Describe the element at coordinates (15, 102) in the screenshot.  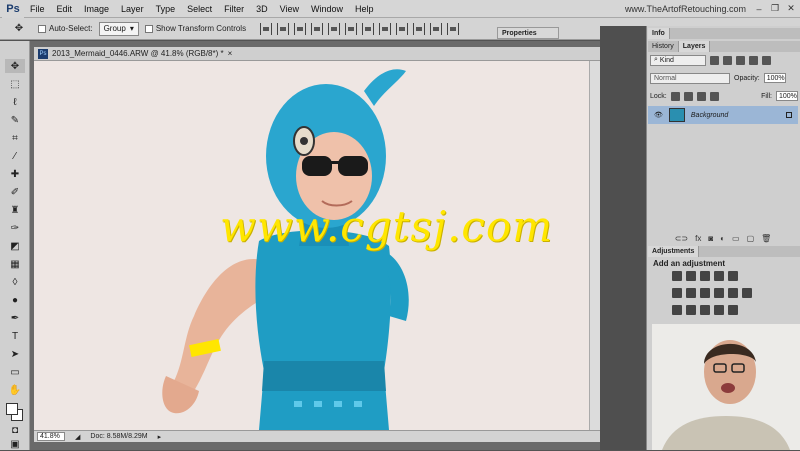
I see `lasso-tool-icon: ℓ` at that location.